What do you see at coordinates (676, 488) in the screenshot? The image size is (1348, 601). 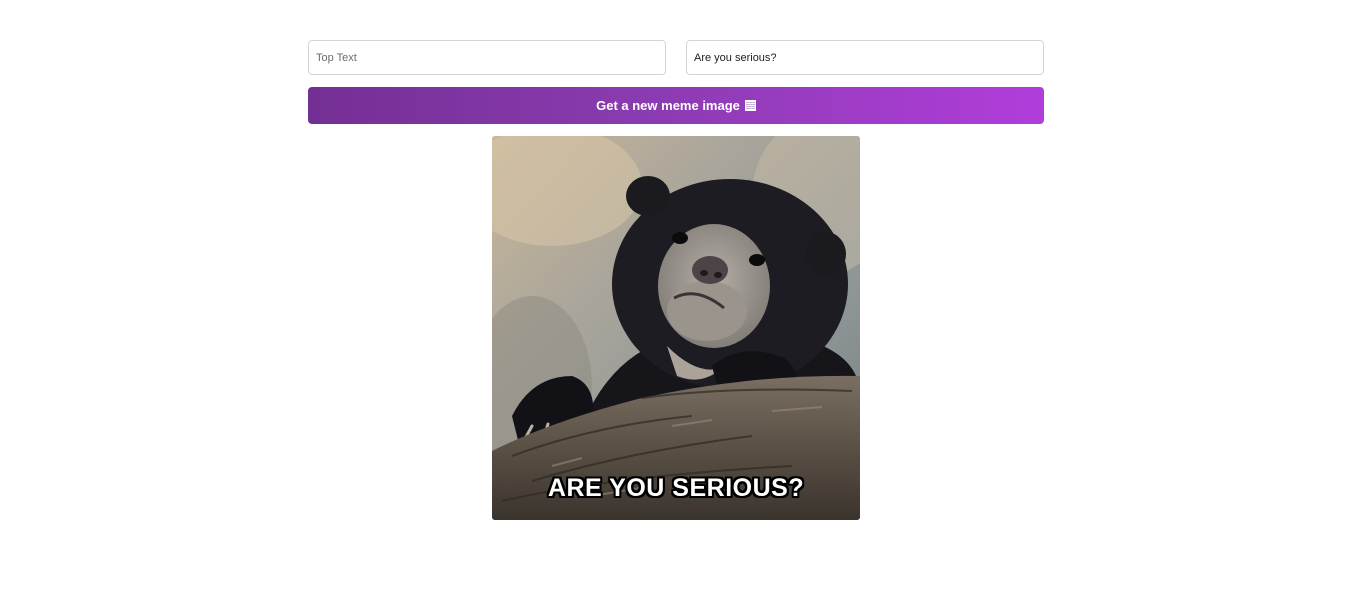 I see `meme-bottom-caption: Are you serious?` at bounding box center [676, 488].